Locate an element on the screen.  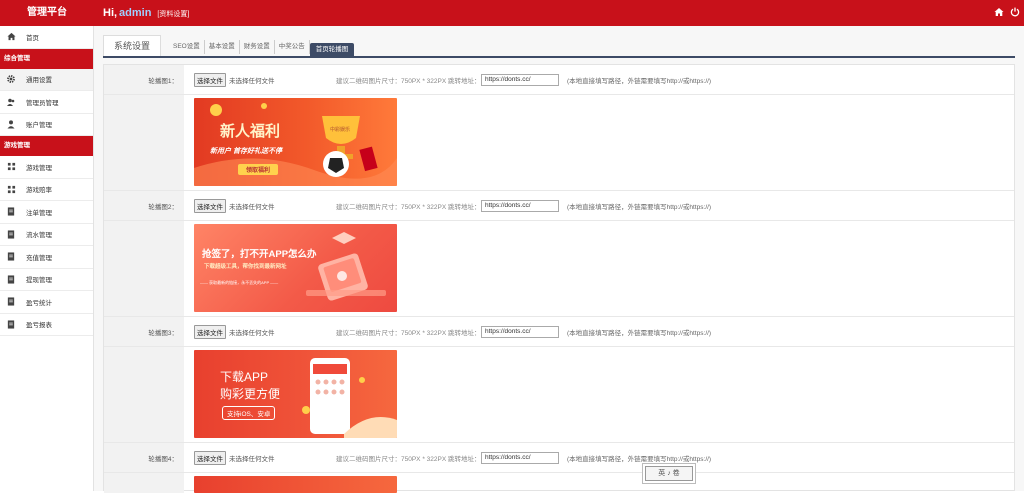
tab-home-carousel: 首页轮播图 is located at coordinates (332, 49).